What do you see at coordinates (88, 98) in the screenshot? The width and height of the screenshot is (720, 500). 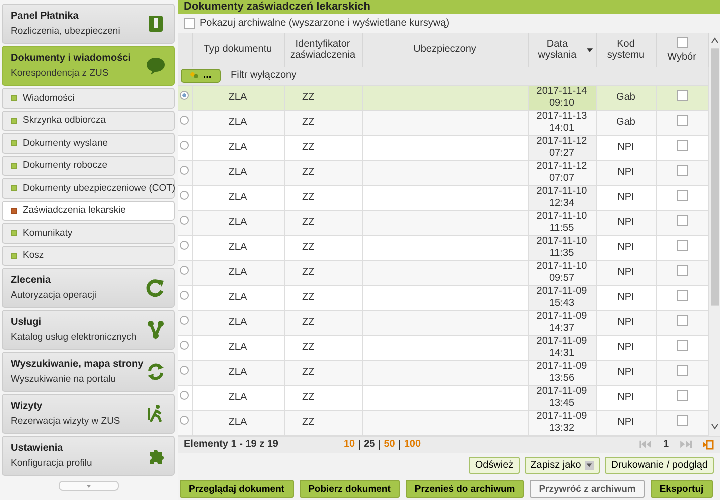 I see `sidebar-item: Wiadomości` at bounding box center [88, 98].